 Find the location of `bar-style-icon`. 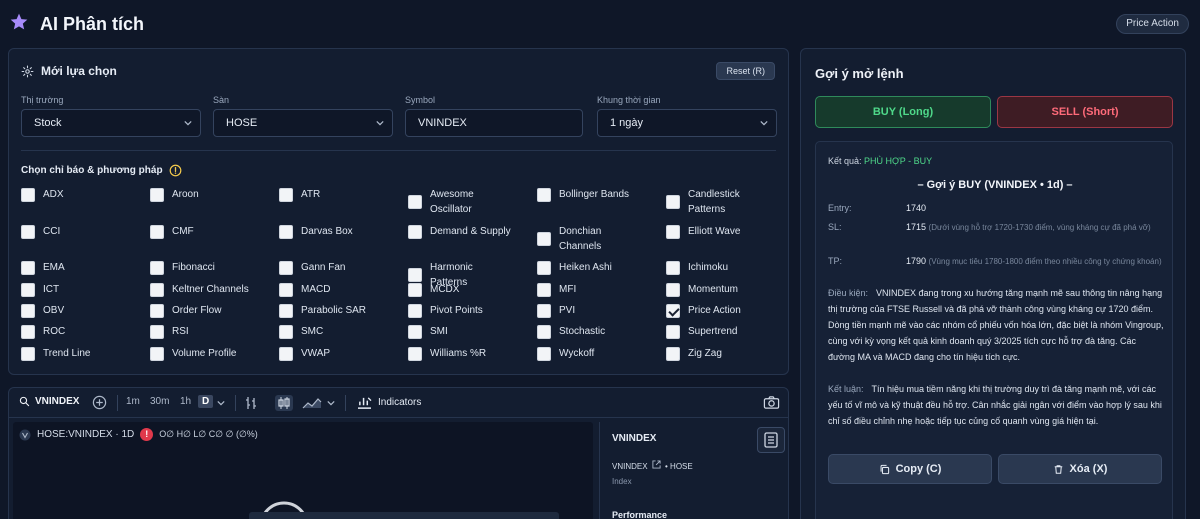

bar-style-icon is located at coordinates (251, 403).